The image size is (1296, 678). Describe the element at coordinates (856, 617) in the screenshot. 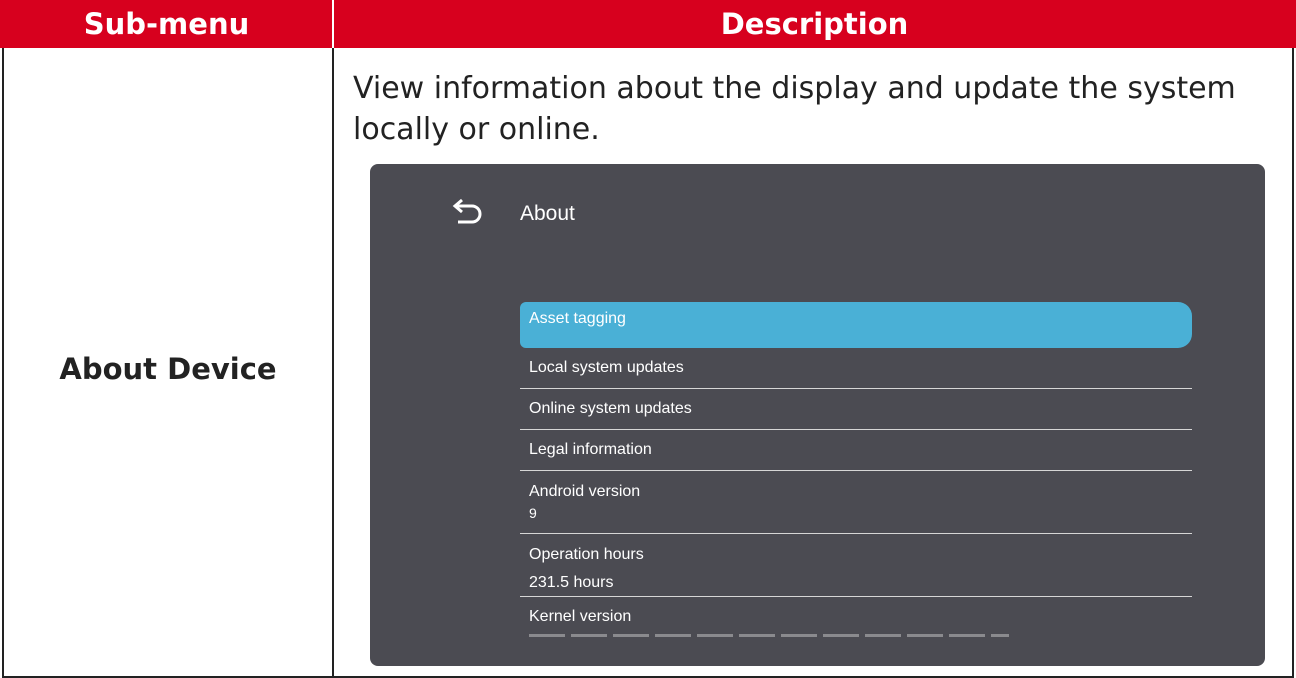

I see `menu-item-kernel-version: Kernel version` at that location.